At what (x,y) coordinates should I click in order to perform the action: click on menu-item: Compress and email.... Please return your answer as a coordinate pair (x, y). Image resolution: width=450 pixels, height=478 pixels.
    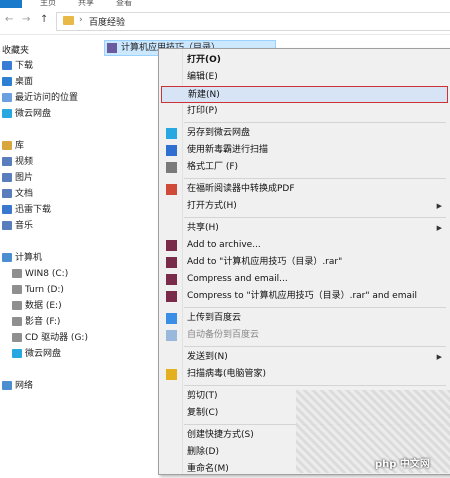
    Looking at the image, I should click on (304, 279).